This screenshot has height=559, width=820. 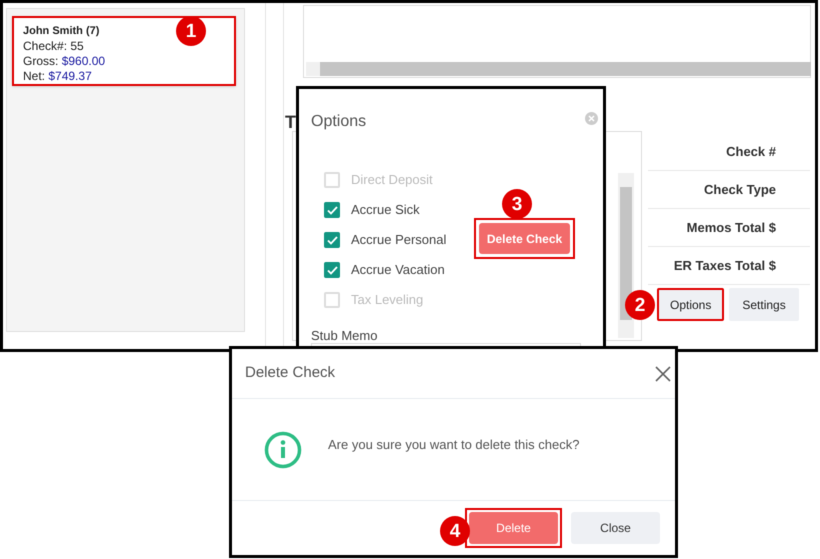 I want to click on check-number: Check#: 55, so click(x=53, y=46).